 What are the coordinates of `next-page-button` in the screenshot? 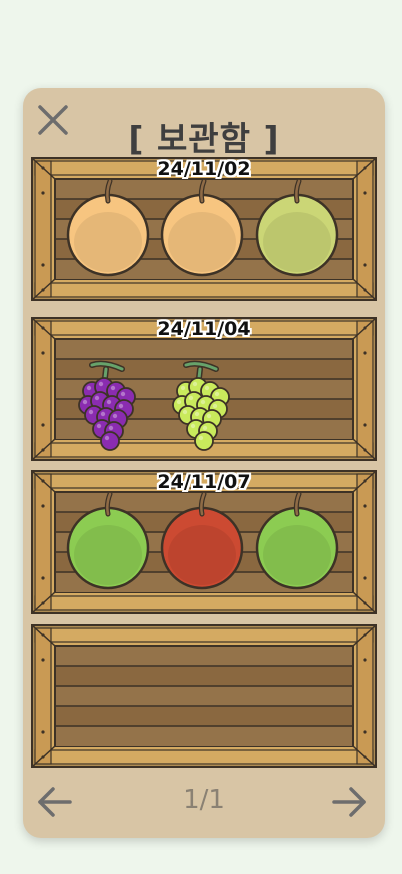 It's located at (349, 802).